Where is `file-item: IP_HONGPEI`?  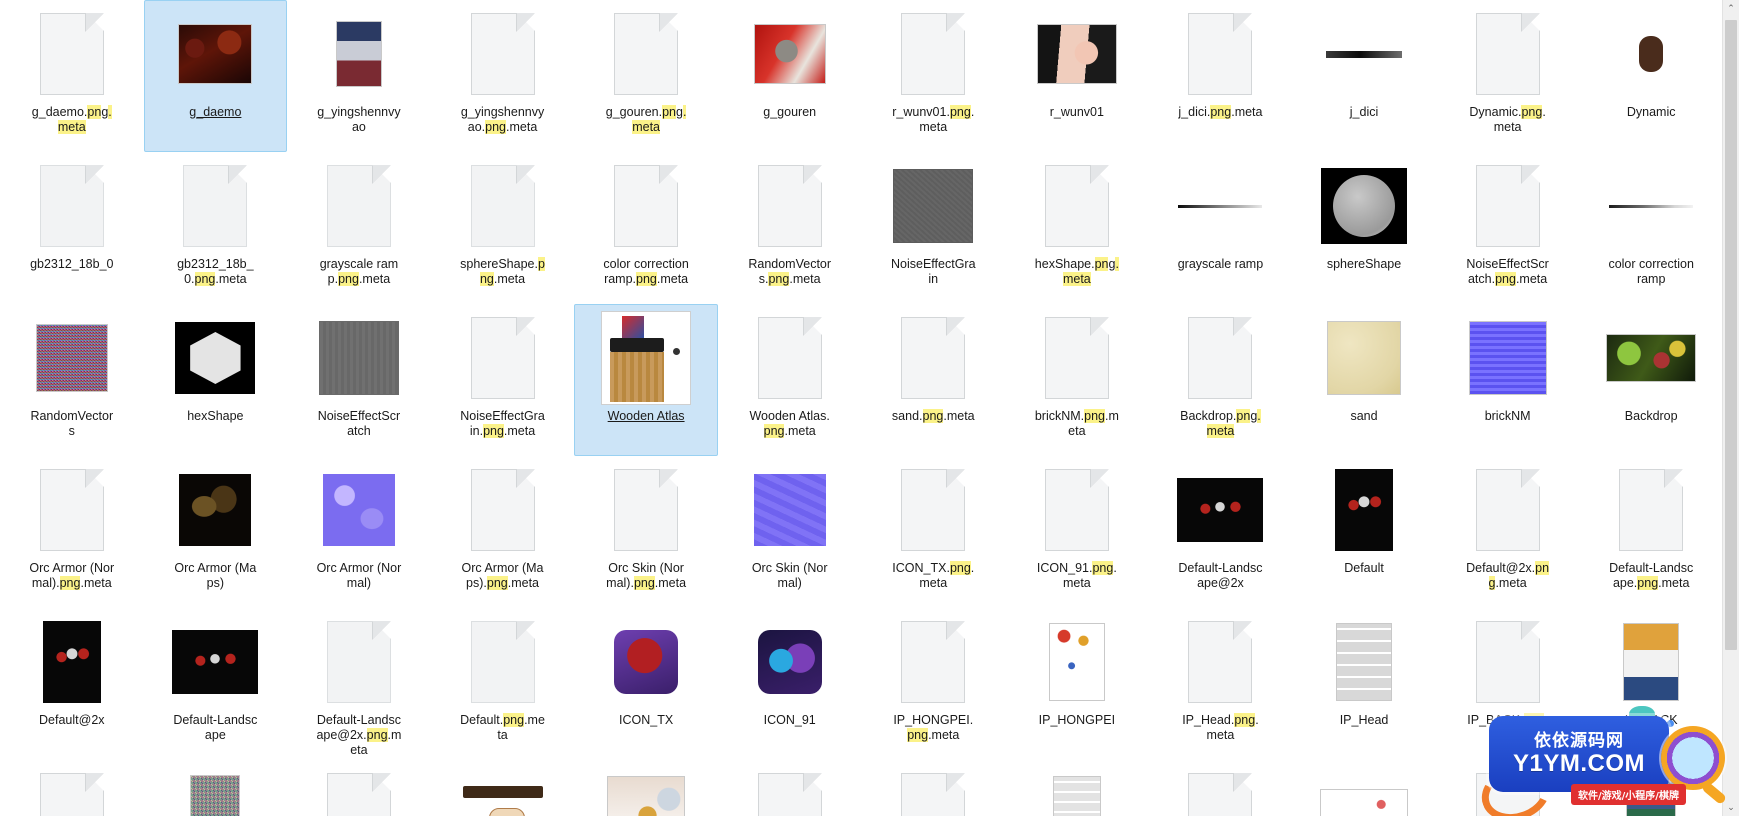 file-item: IP_HONGPEI is located at coordinates (1077, 684).